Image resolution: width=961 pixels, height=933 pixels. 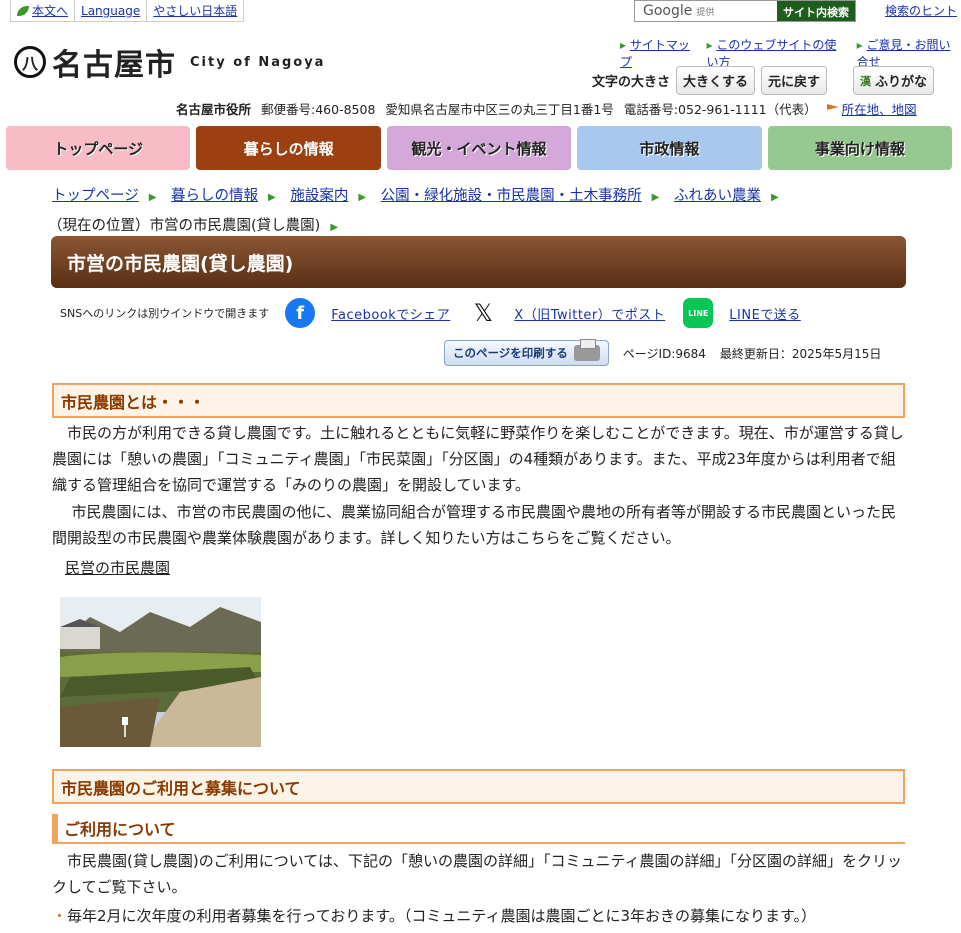 What do you see at coordinates (300, 313) in the screenshot?
I see `facebook-icon: f` at bounding box center [300, 313].